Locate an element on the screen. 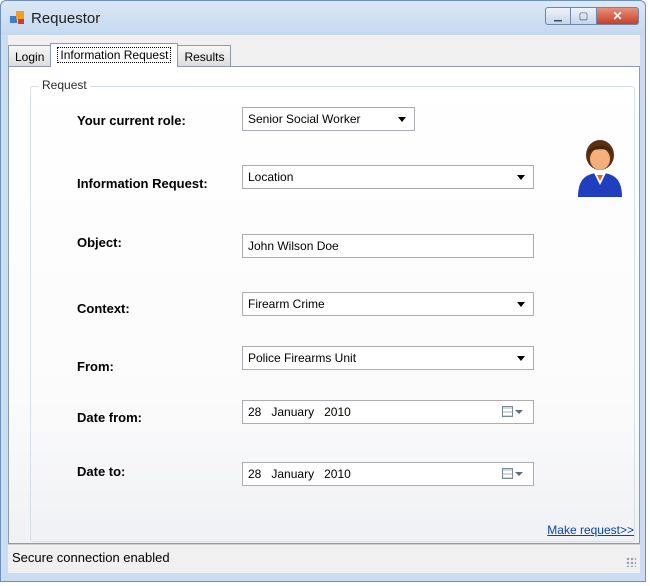 Image resolution: width=650 pixels, height=586 pixels. maximize-button: ▢ is located at coordinates (584, 16).